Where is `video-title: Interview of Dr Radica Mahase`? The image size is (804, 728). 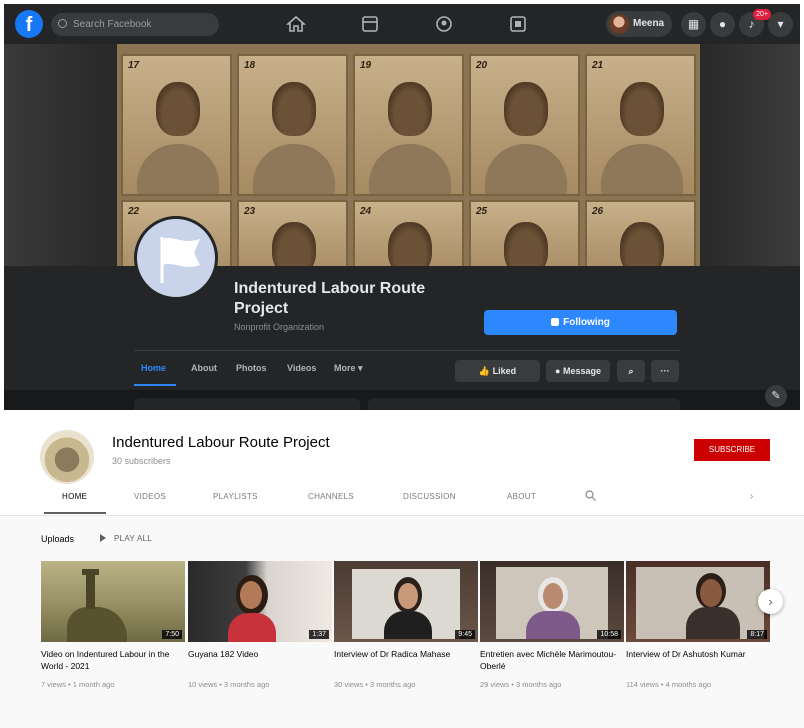 video-title: Interview of Dr Radica Mahase is located at coordinates (406, 660).